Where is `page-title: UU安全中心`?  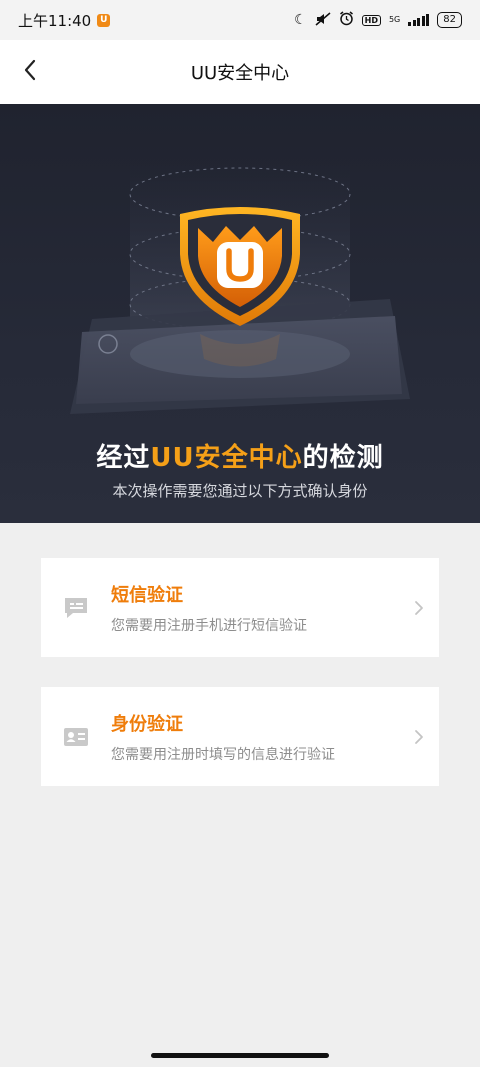 page-title: UU安全中心 is located at coordinates (240, 73).